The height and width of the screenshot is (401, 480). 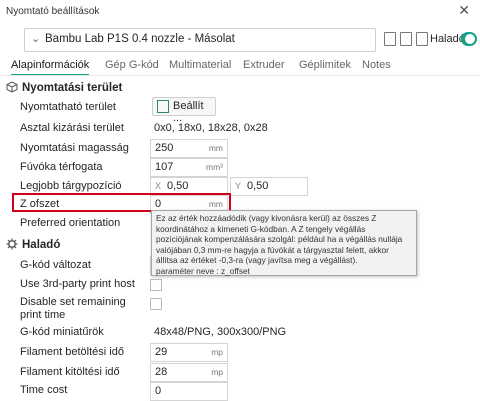 I want to click on window-title: Nyomtató beállítások, so click(x=53, y=11).